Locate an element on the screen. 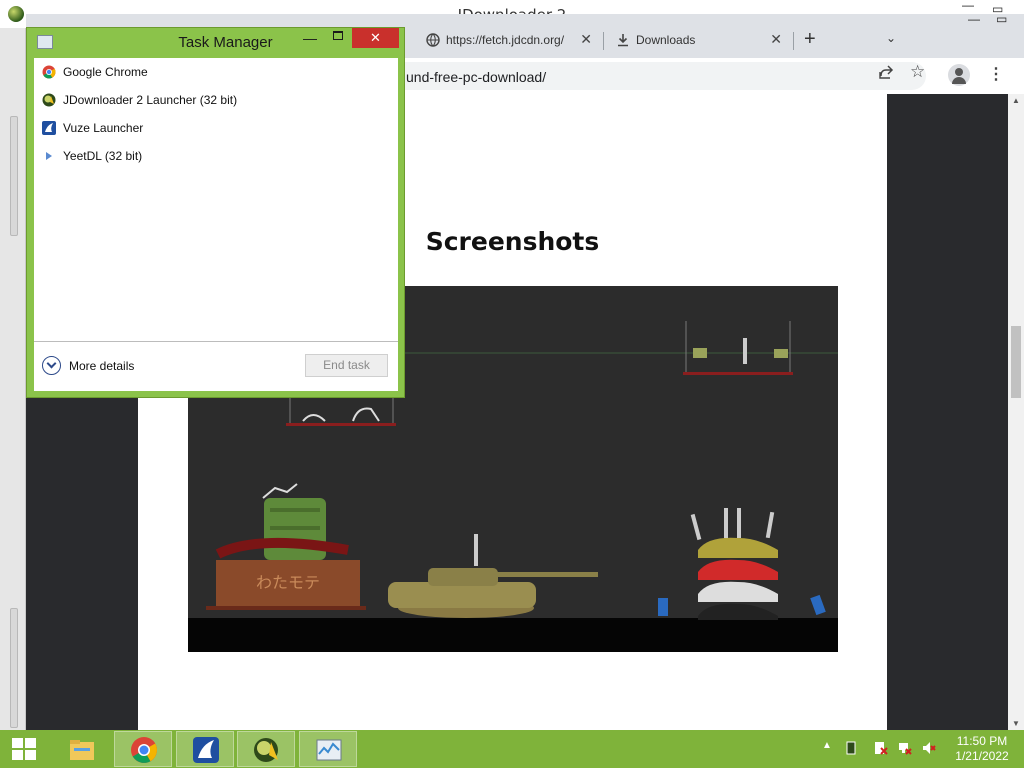 The image size is (1024, 768). share-icon is located at coordinates (886, 72).